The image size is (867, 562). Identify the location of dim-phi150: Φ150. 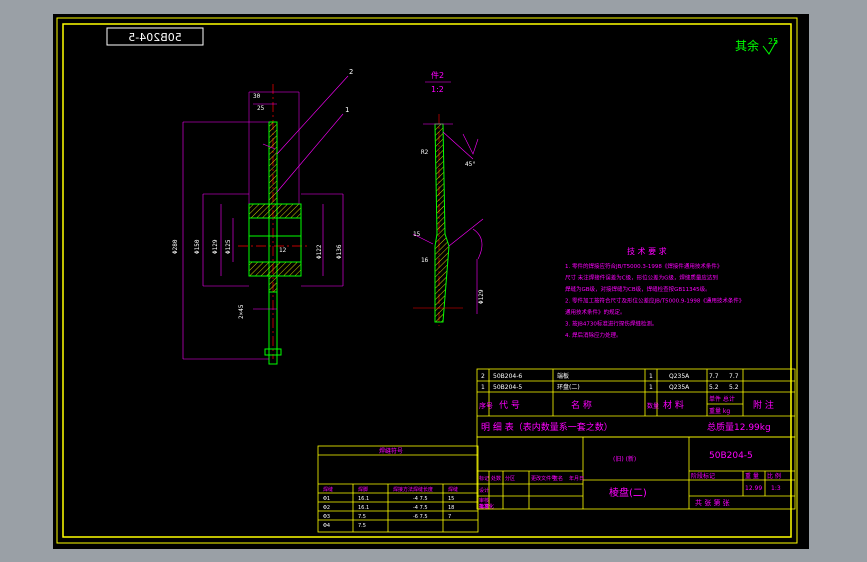
(197, 246).